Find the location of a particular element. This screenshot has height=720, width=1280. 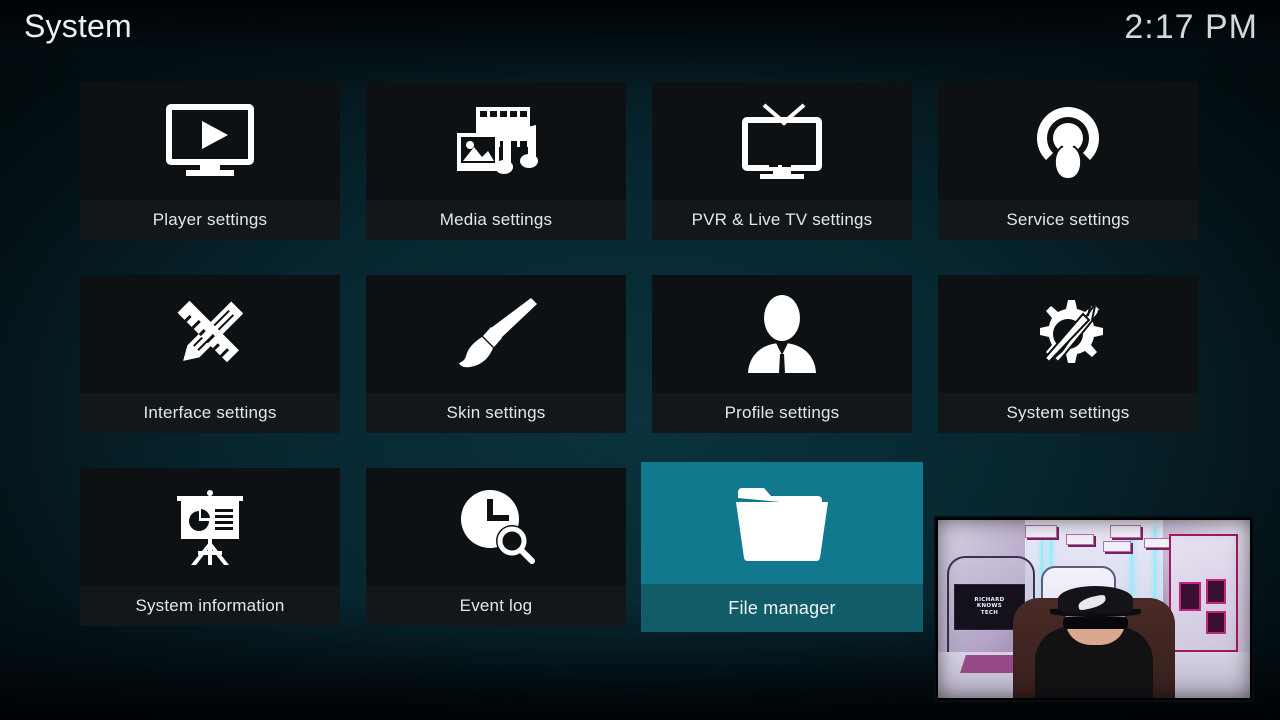

cam-sign-line: TECH is located at coordinates (989, 612).